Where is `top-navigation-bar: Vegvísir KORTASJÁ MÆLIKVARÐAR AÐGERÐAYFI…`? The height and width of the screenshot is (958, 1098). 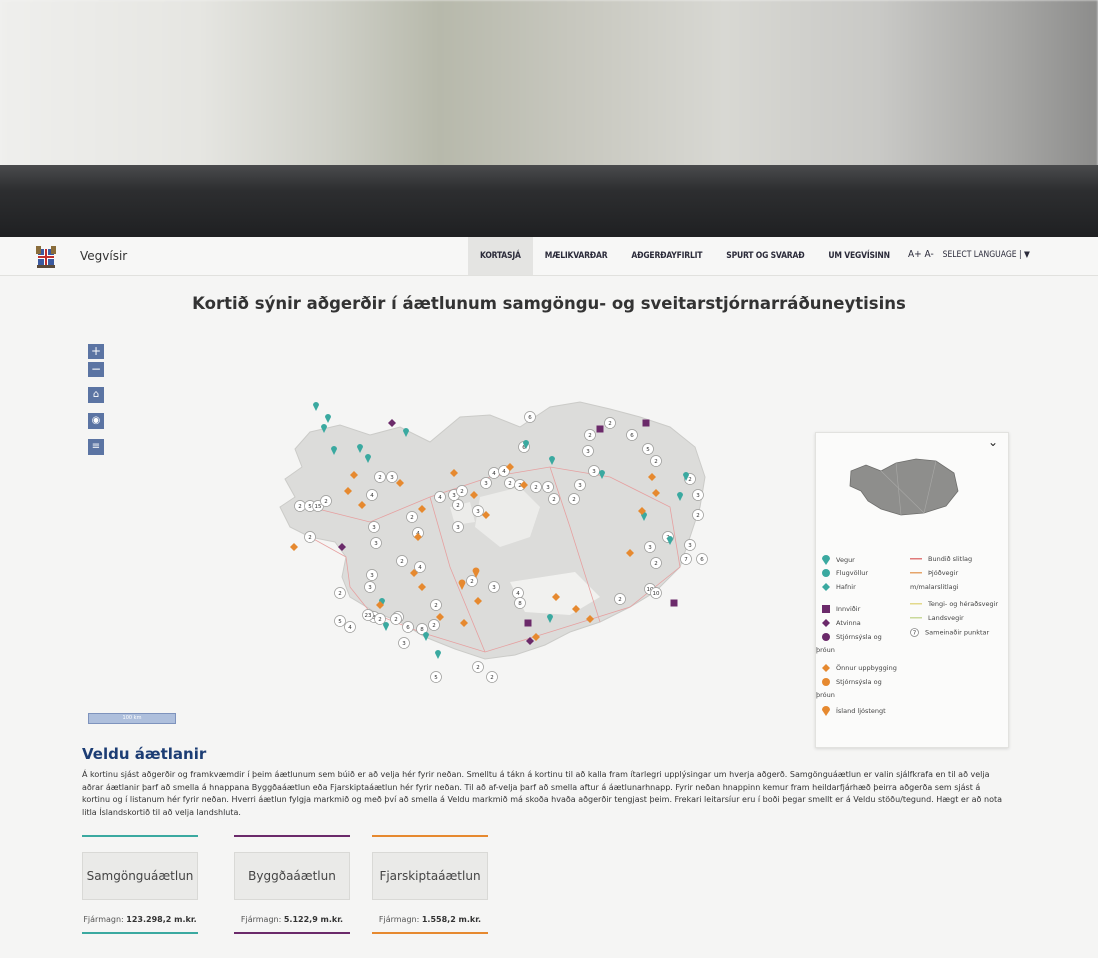
top-navigation-bar: Vegvísir KORTASJÁ MÆLIKVARÐAR AÐGERÐAYFI… is located at coordinates (549, 256).